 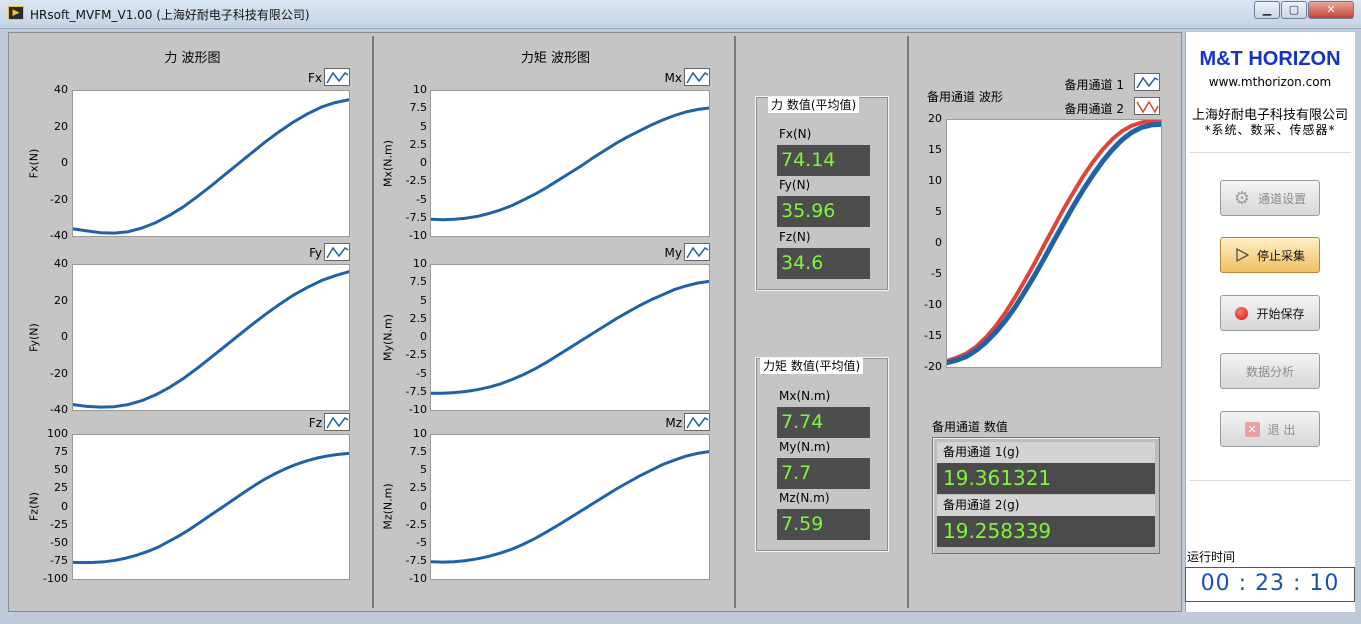 I want to click on waveform-trace-mx, so click(x=570, y=164).